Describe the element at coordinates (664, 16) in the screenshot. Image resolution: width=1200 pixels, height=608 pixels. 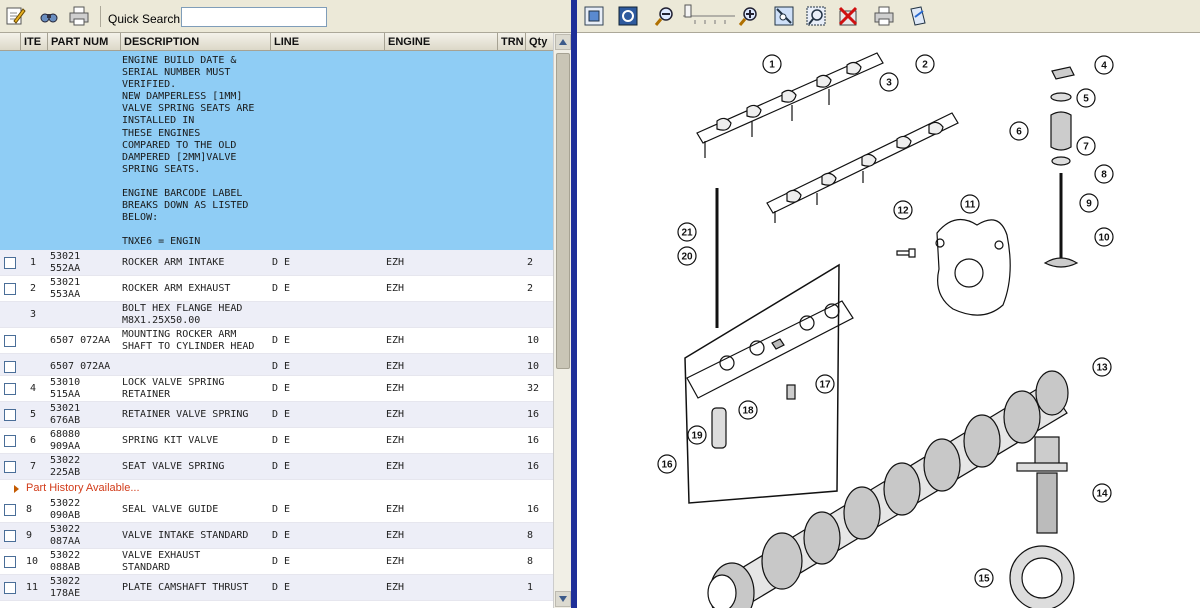
I see `zoom-out-icon` at that location.